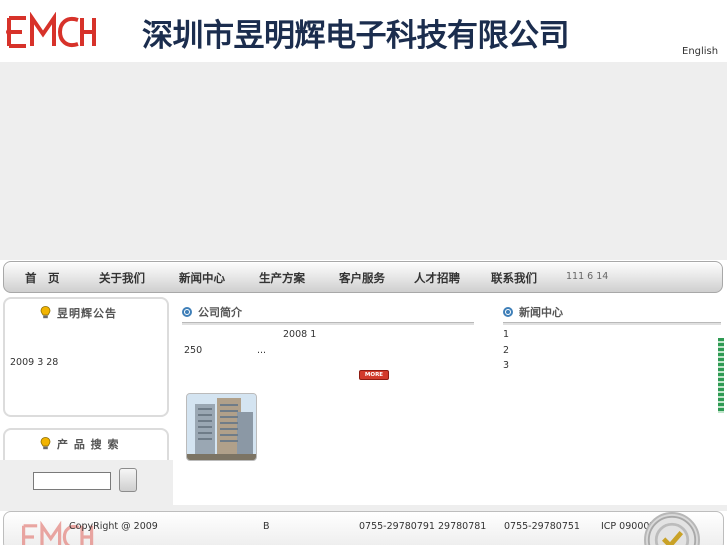  Describe the element at coordinates (612, 323) in the screenshot. I see `news-divider` at that location.